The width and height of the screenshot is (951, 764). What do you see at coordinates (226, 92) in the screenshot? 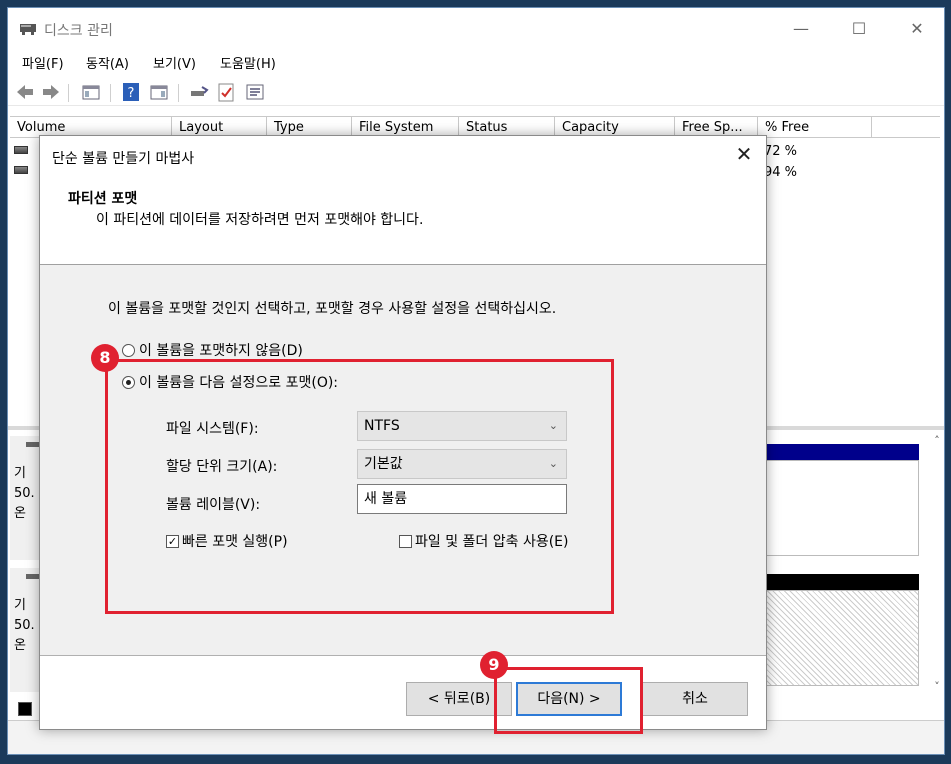
I see `checklist-icon` at bounding box center [226, 92].